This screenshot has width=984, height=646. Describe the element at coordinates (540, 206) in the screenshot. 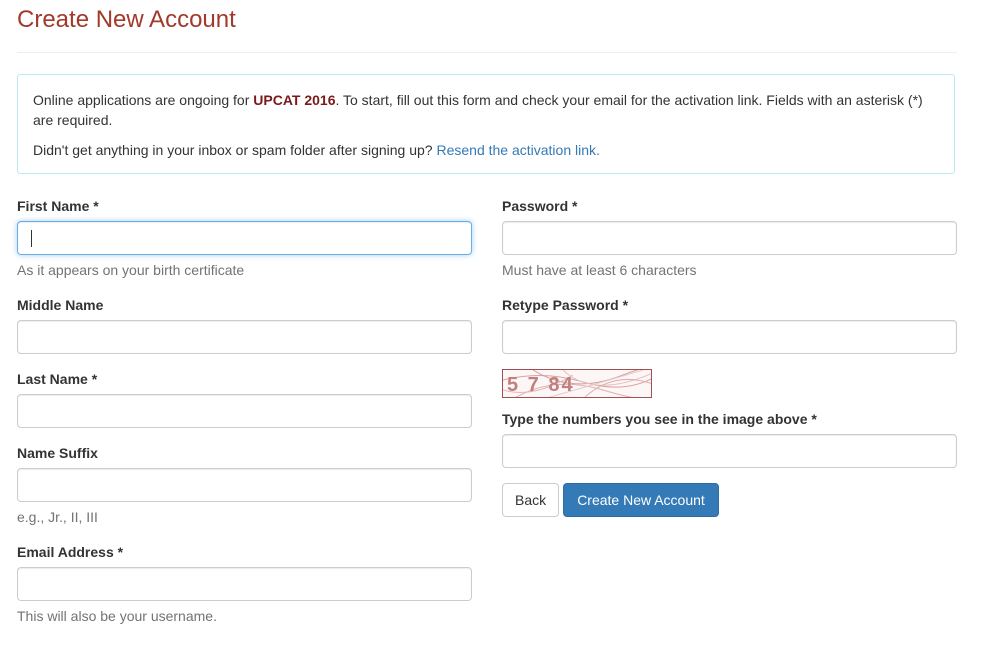

I see `password-label: Password *` at that location.